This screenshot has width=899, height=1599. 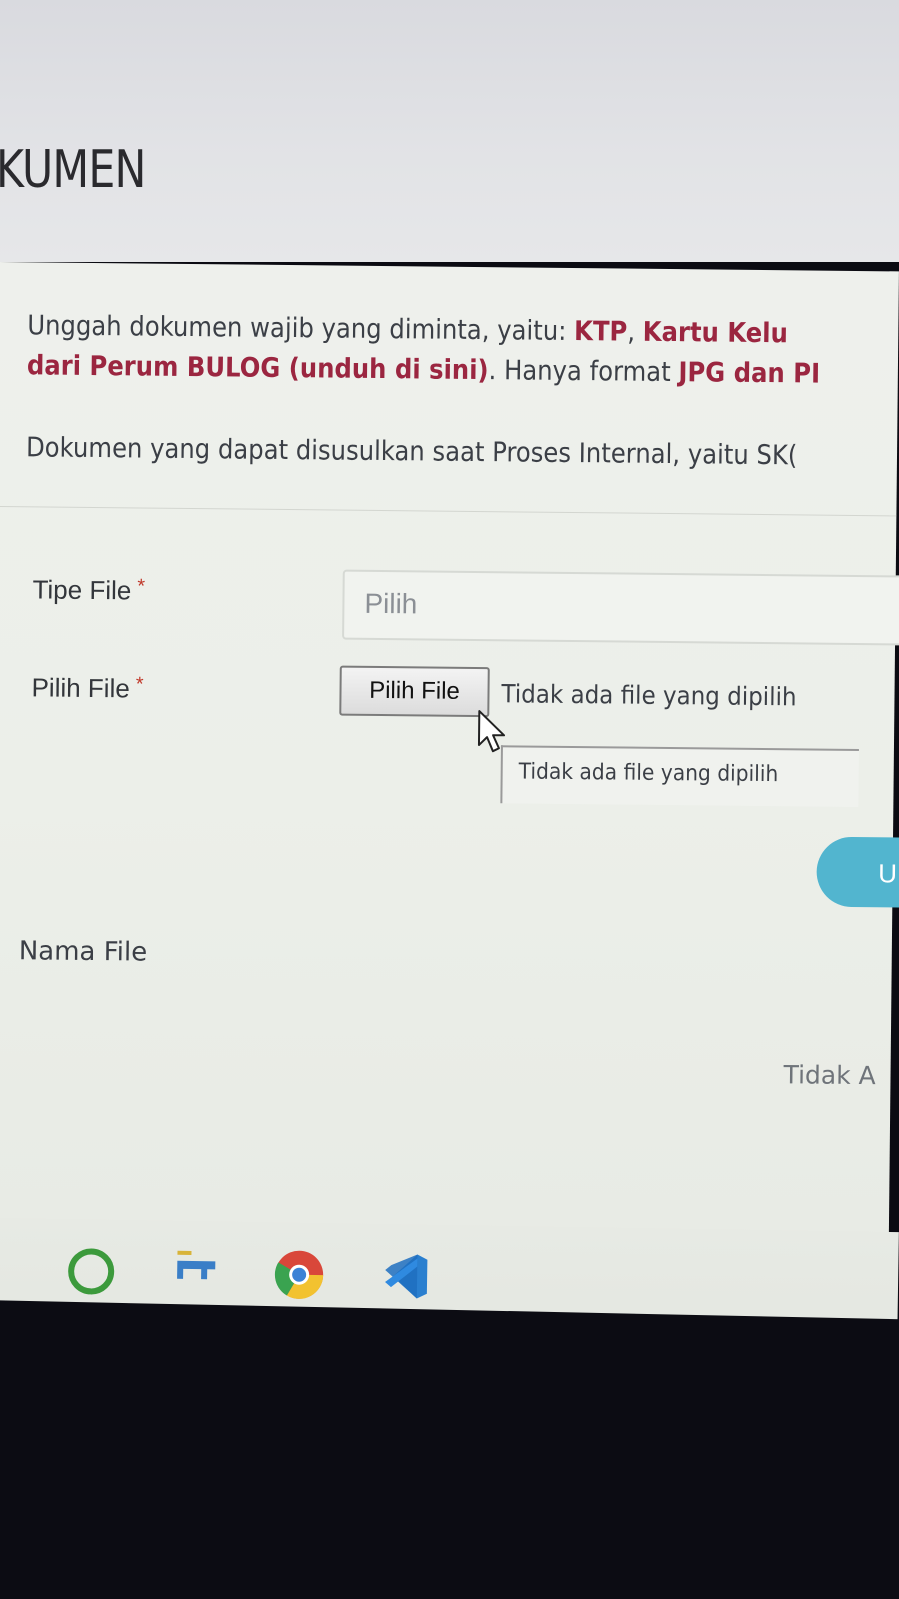 I want to click on choose-file-button: Pilih File, so click(x=414, y=691).